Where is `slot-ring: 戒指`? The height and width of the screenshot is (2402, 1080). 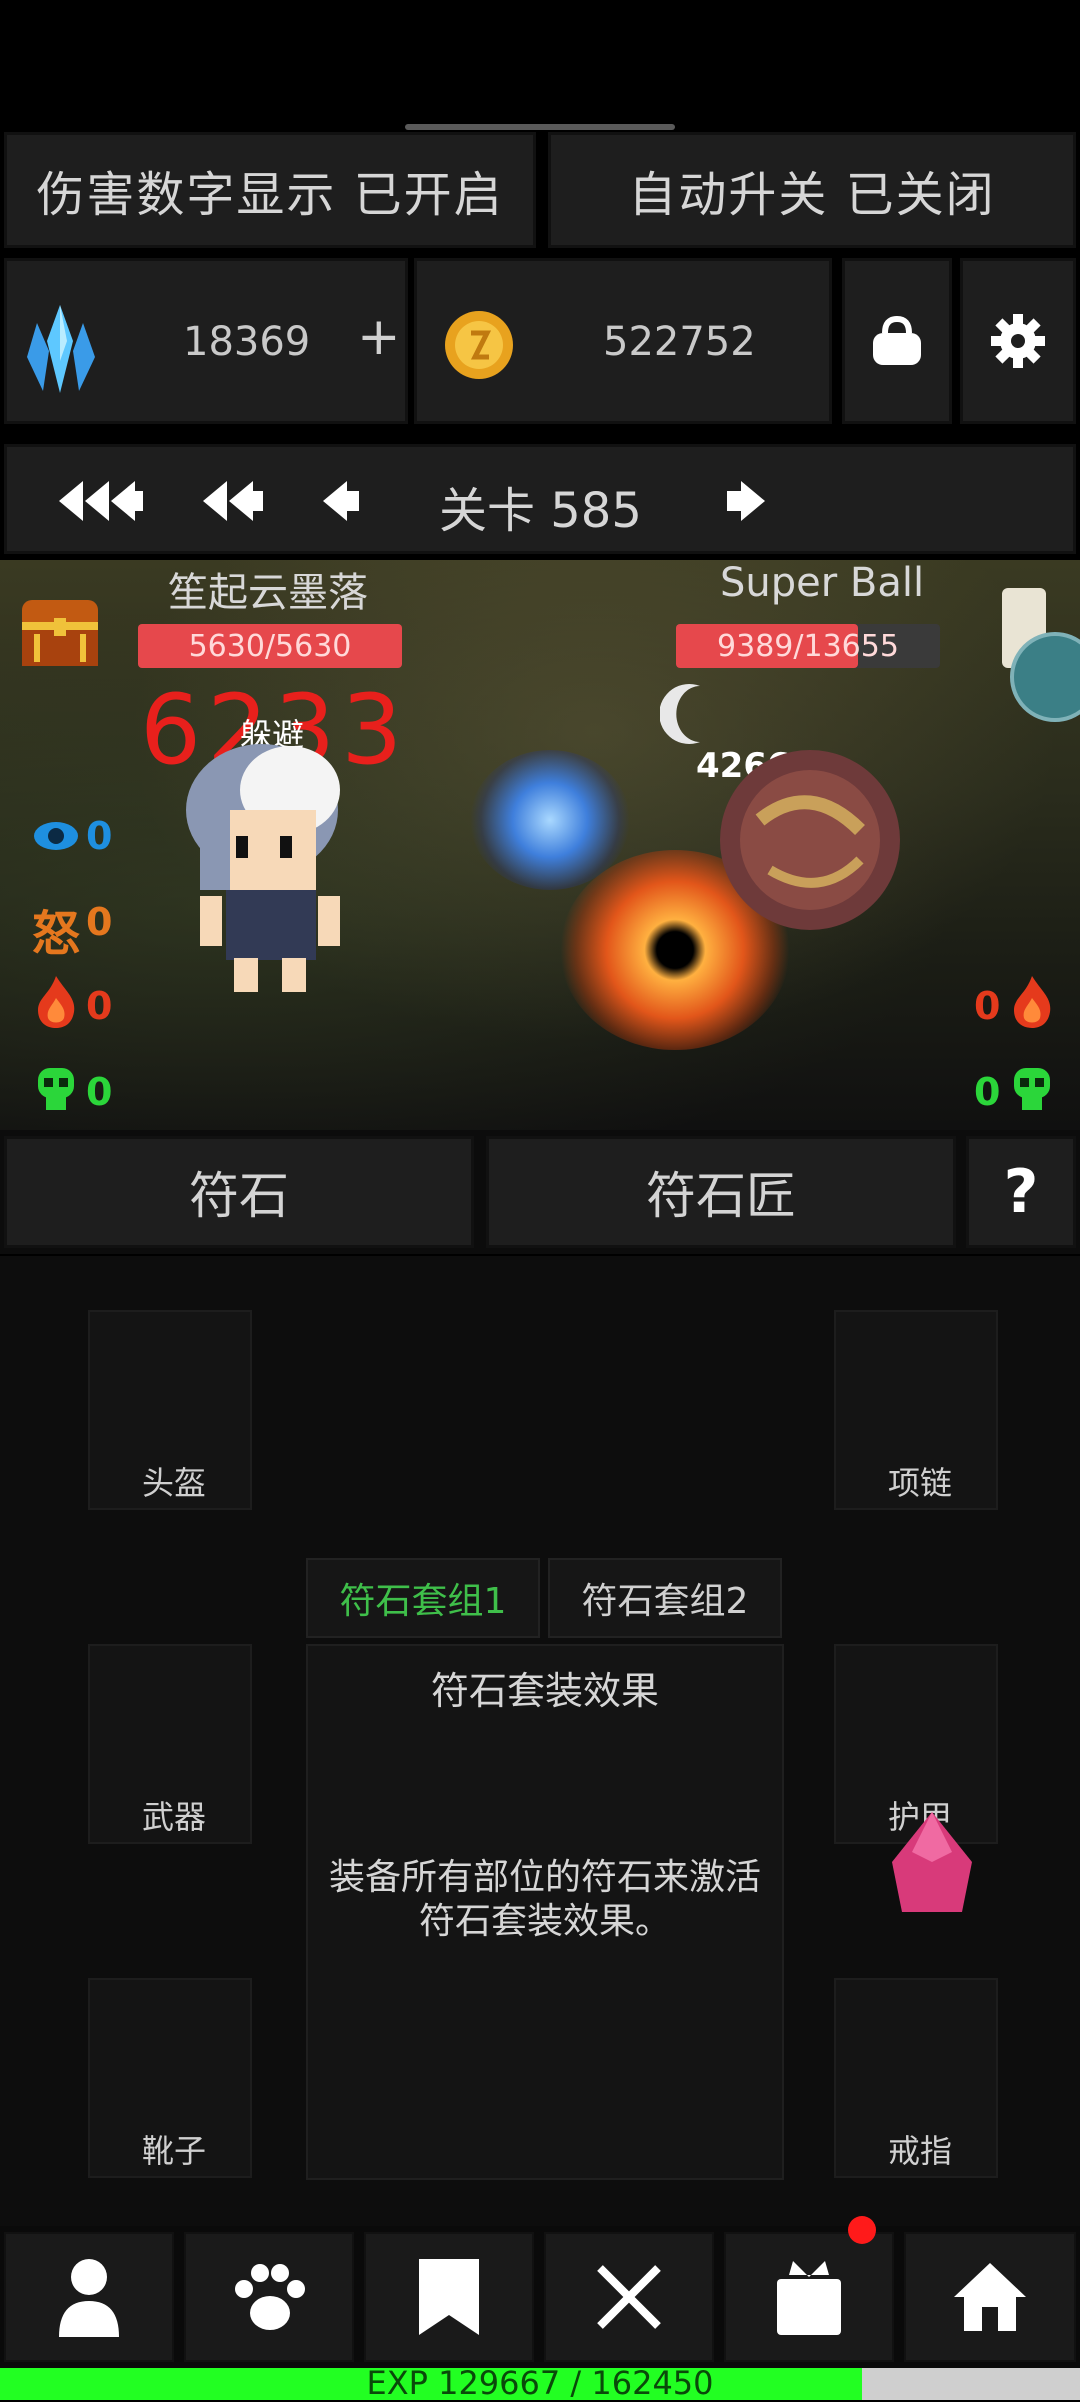
slot-ring: 戒指 is located at coordinates (916, 2078).